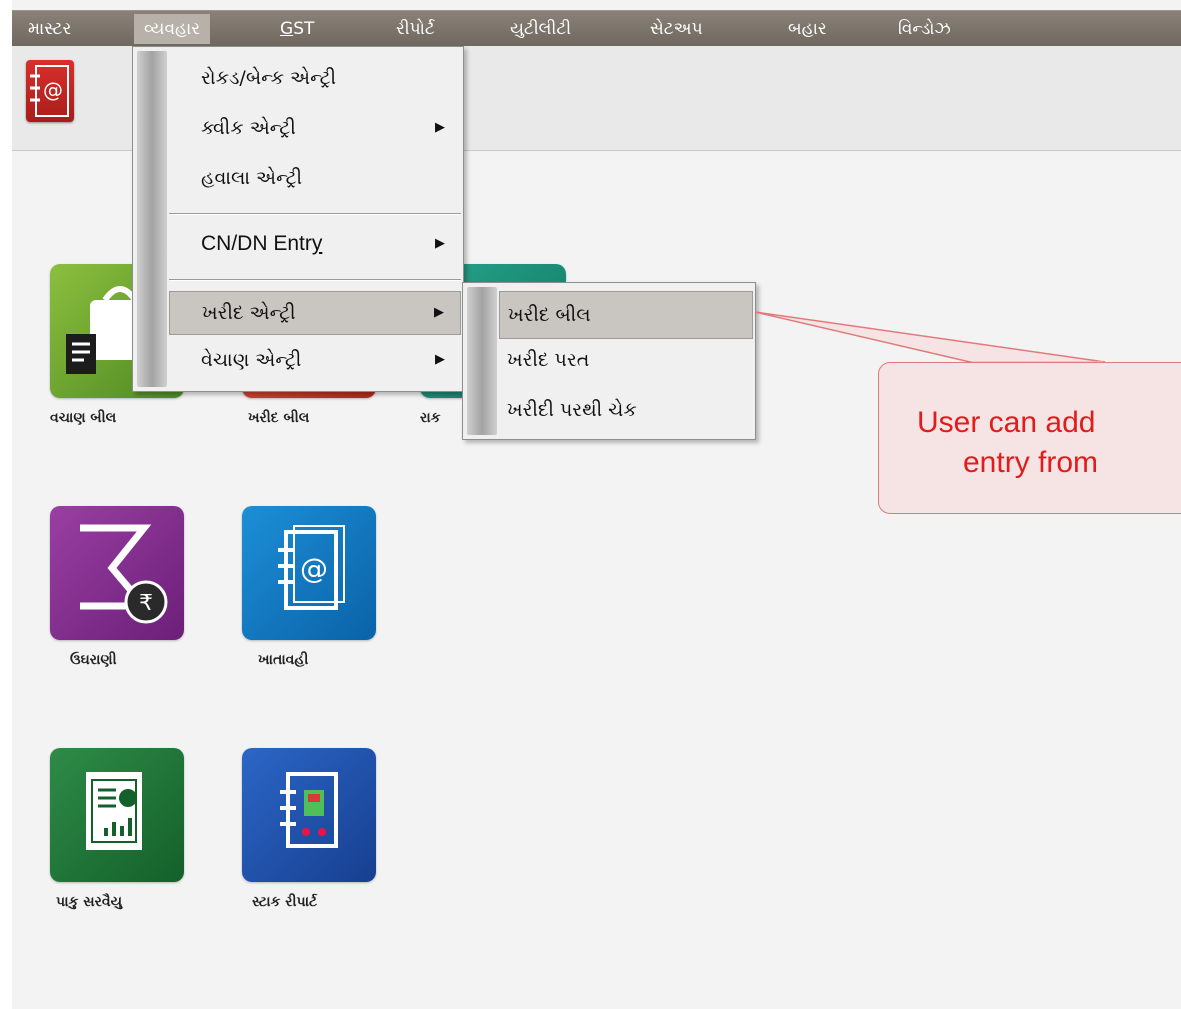 The image size is (1181, 1009). I want to click on callout-text: User can add entry from, so click(1007, 443).